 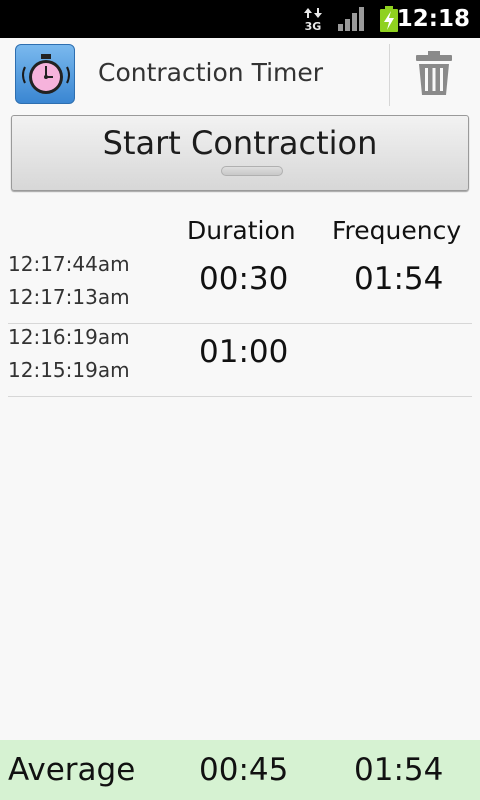 I want to click on app-icon, so click(x=45, y=74).